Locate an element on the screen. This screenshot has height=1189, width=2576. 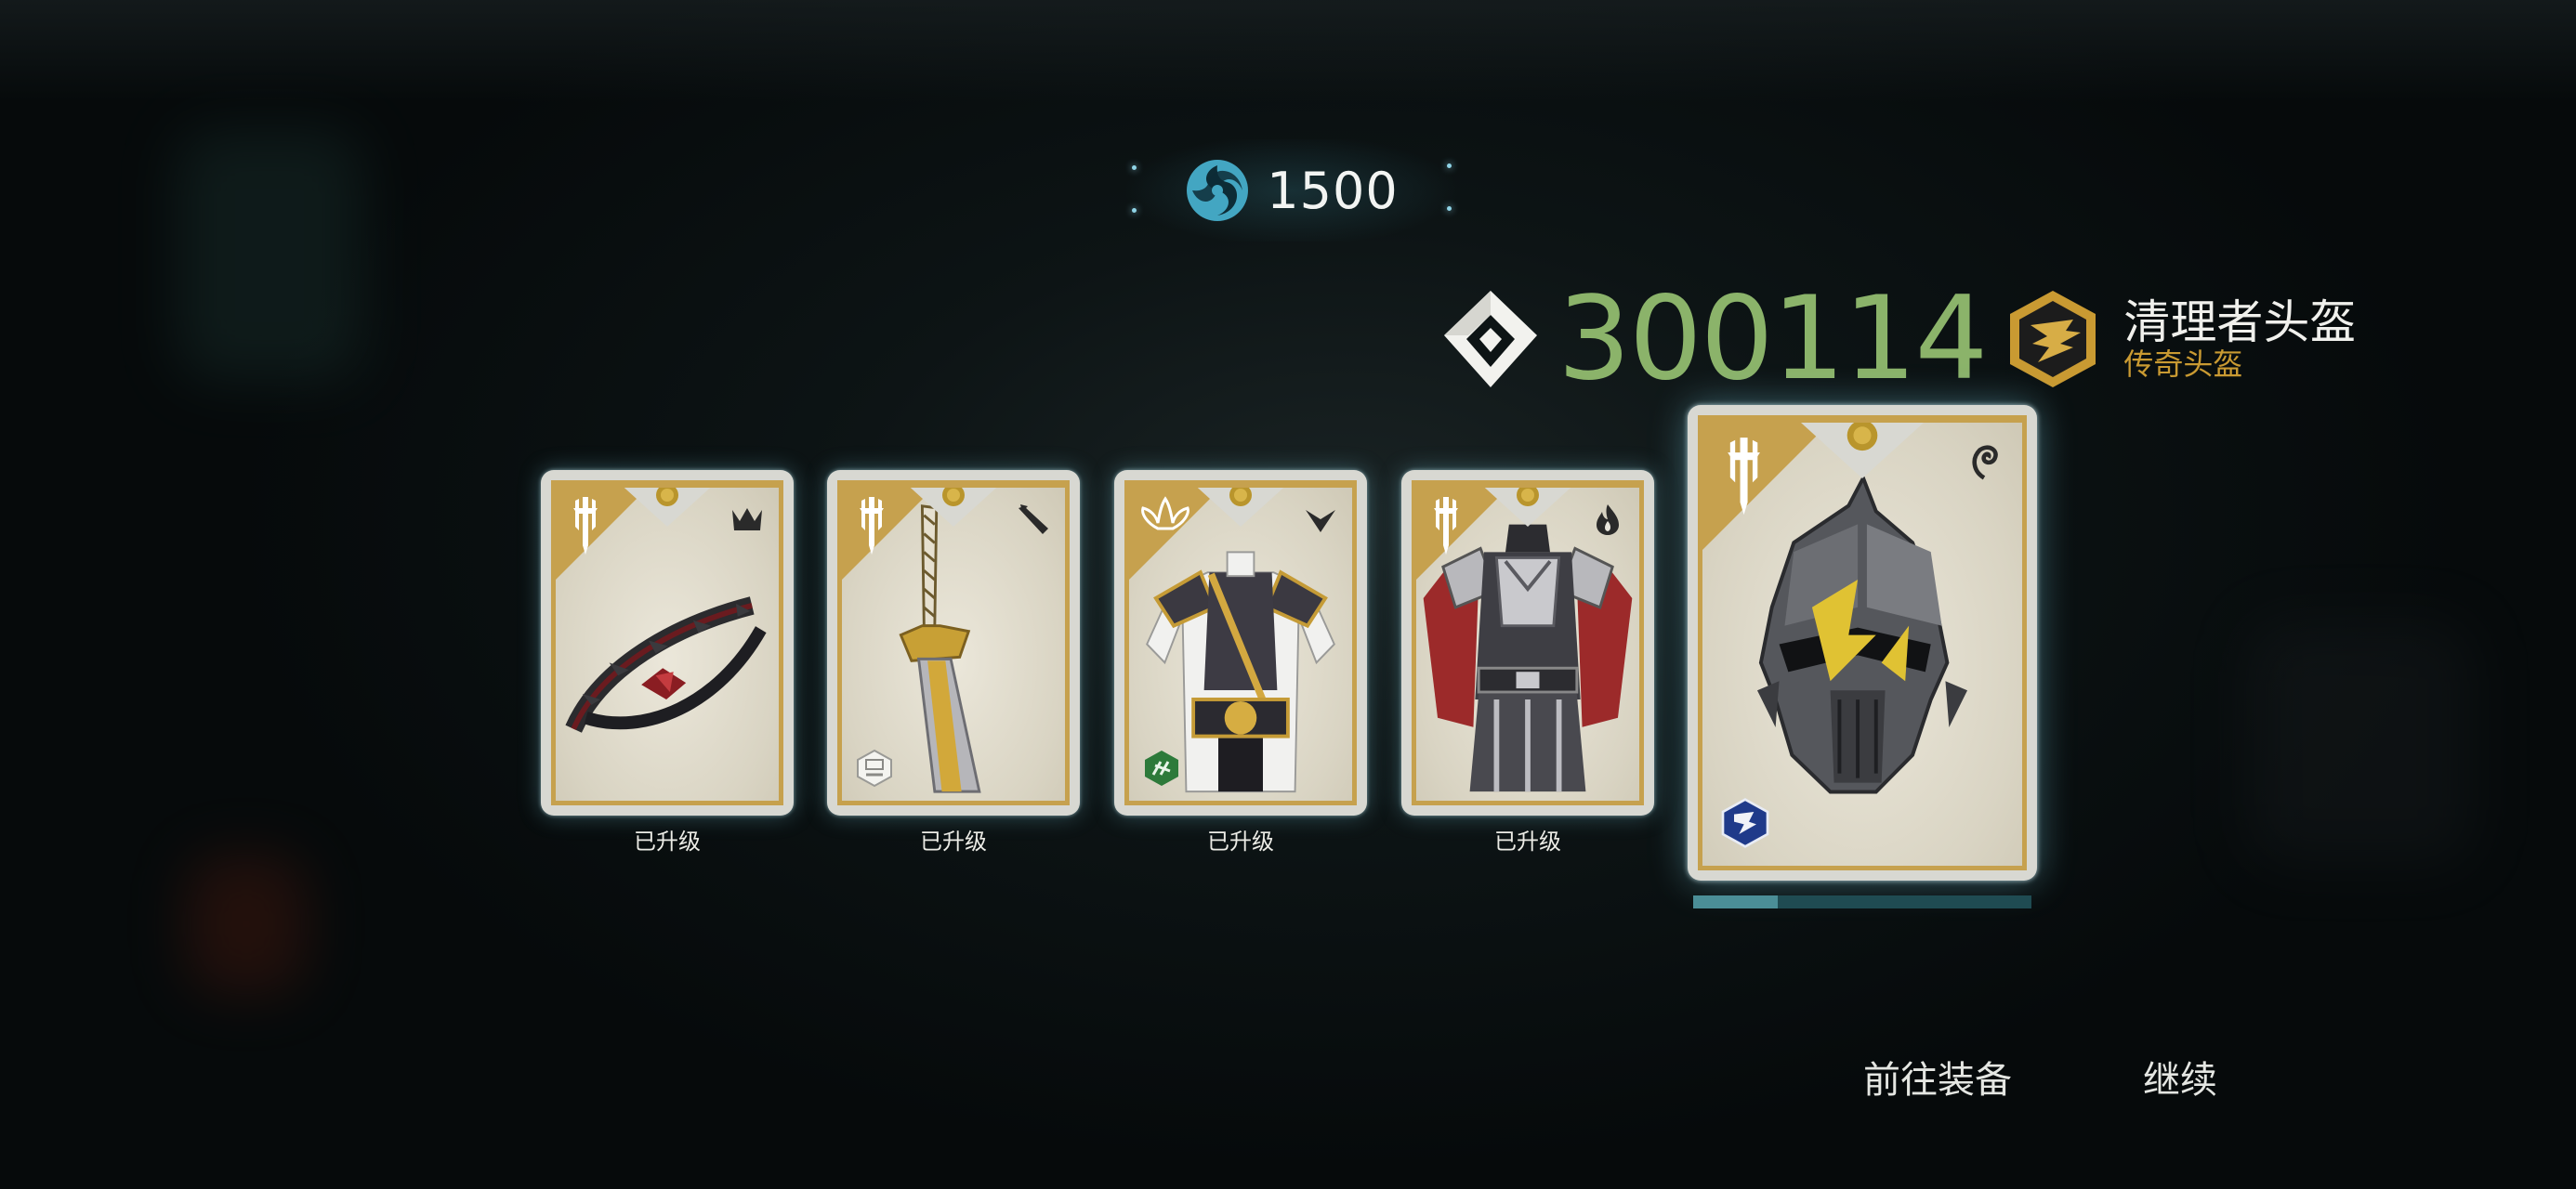
go-to-equip-button: 前往装备 is located at coordinates (1937, 1077).